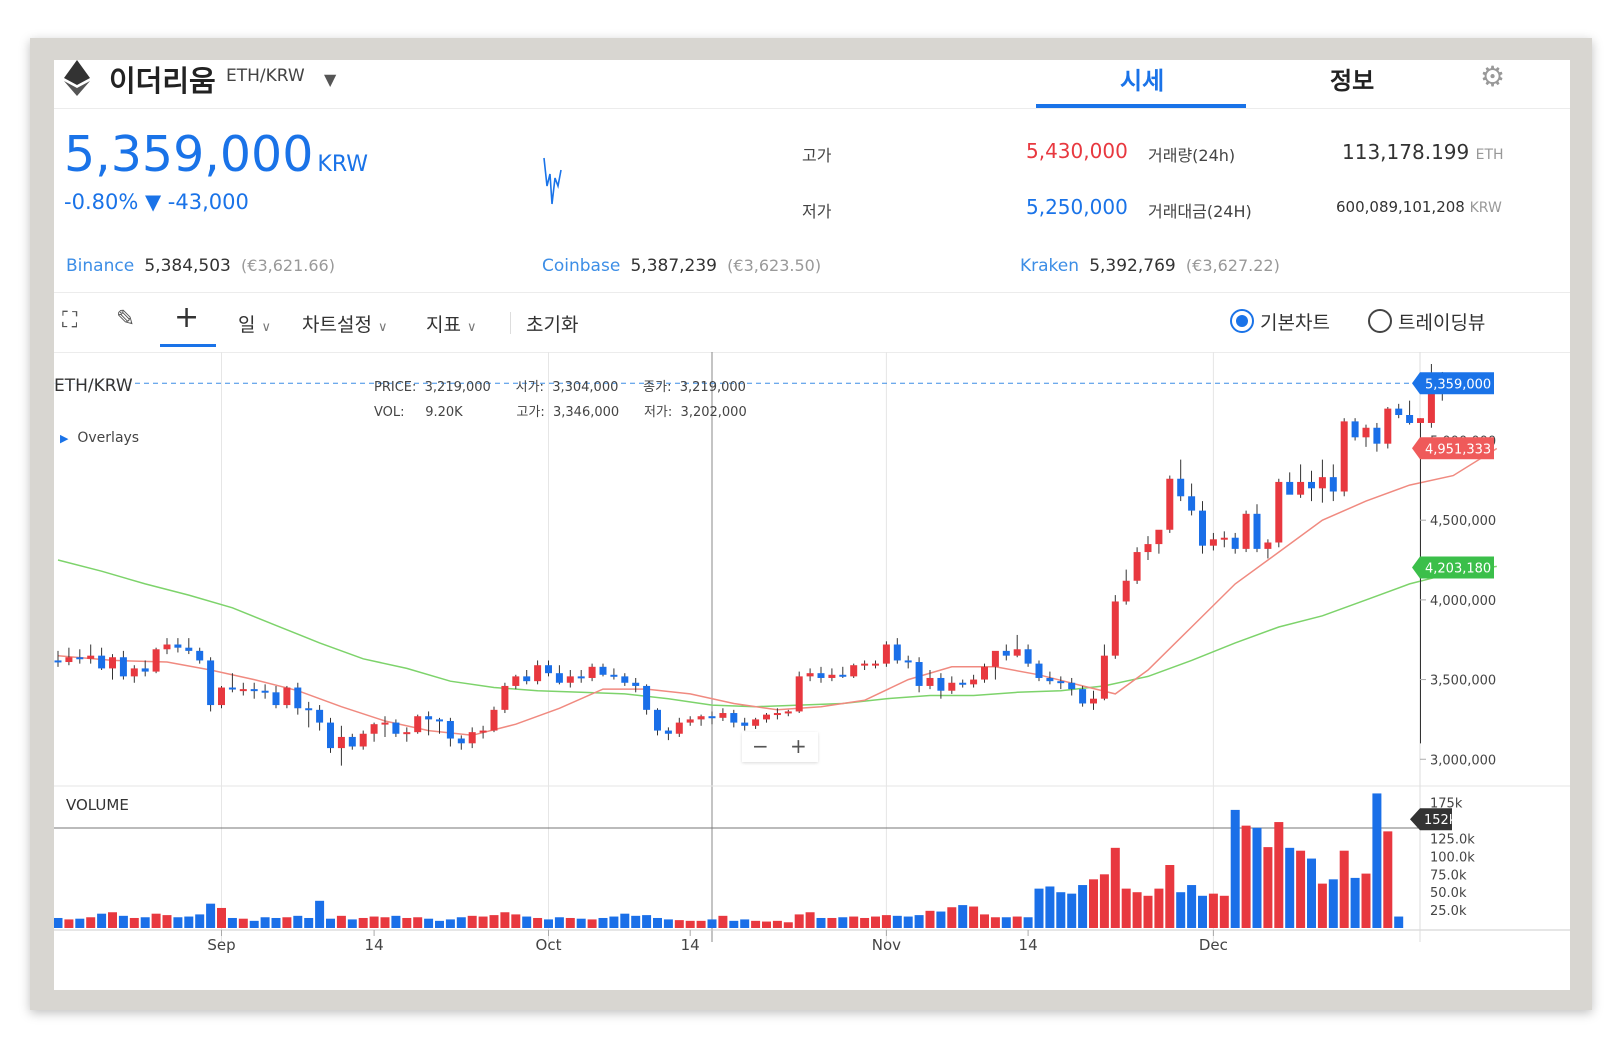  I want to click on volume-badge-label: 152k, so click(1440, 820).